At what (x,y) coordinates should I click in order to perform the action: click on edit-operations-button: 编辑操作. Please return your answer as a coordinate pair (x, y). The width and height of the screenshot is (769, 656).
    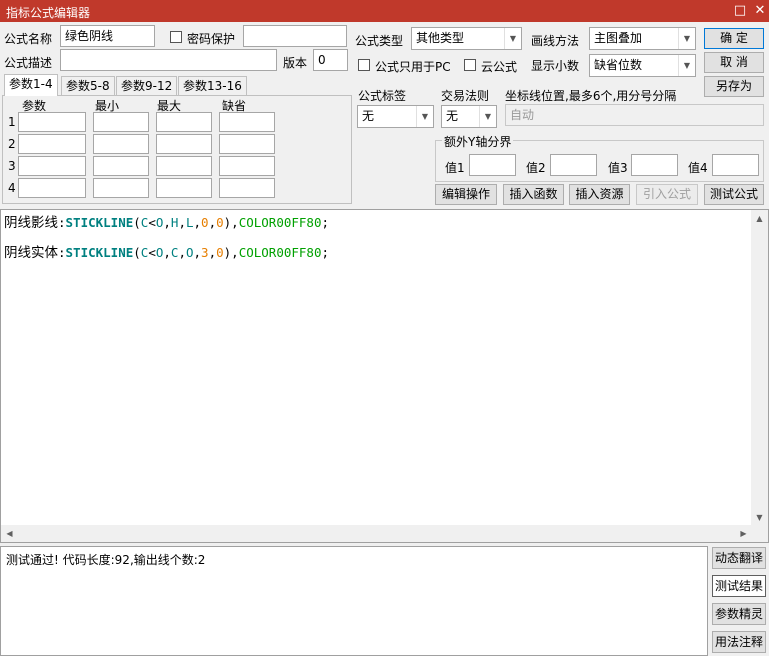
    Looking at the image, I should click on (466, 194).